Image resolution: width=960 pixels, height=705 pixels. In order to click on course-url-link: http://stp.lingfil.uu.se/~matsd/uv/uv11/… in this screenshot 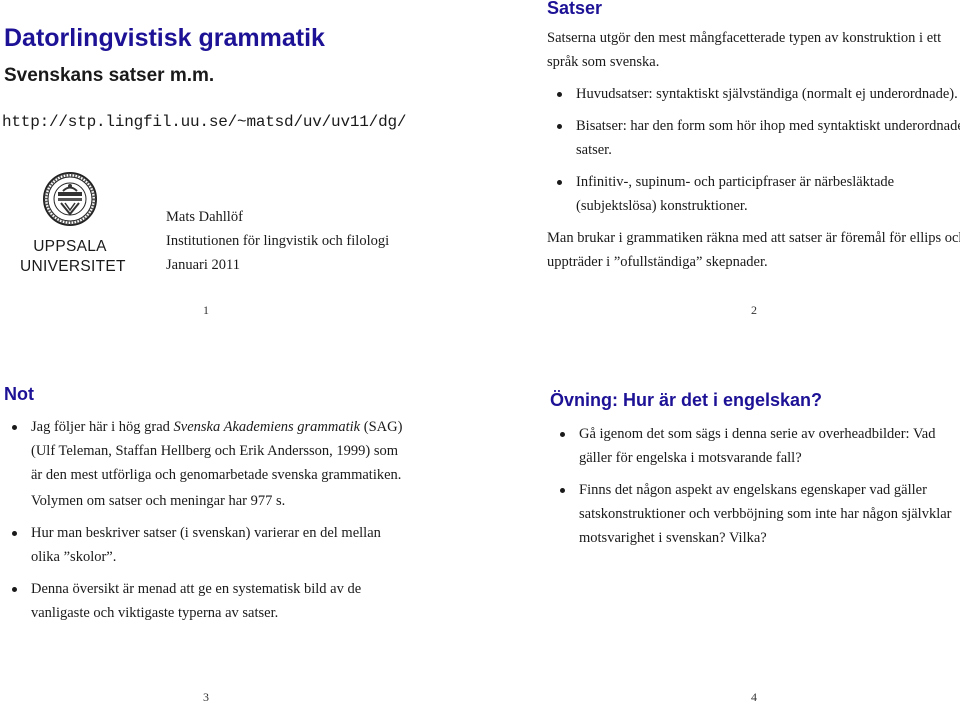, I will do `click(204, 122)`.